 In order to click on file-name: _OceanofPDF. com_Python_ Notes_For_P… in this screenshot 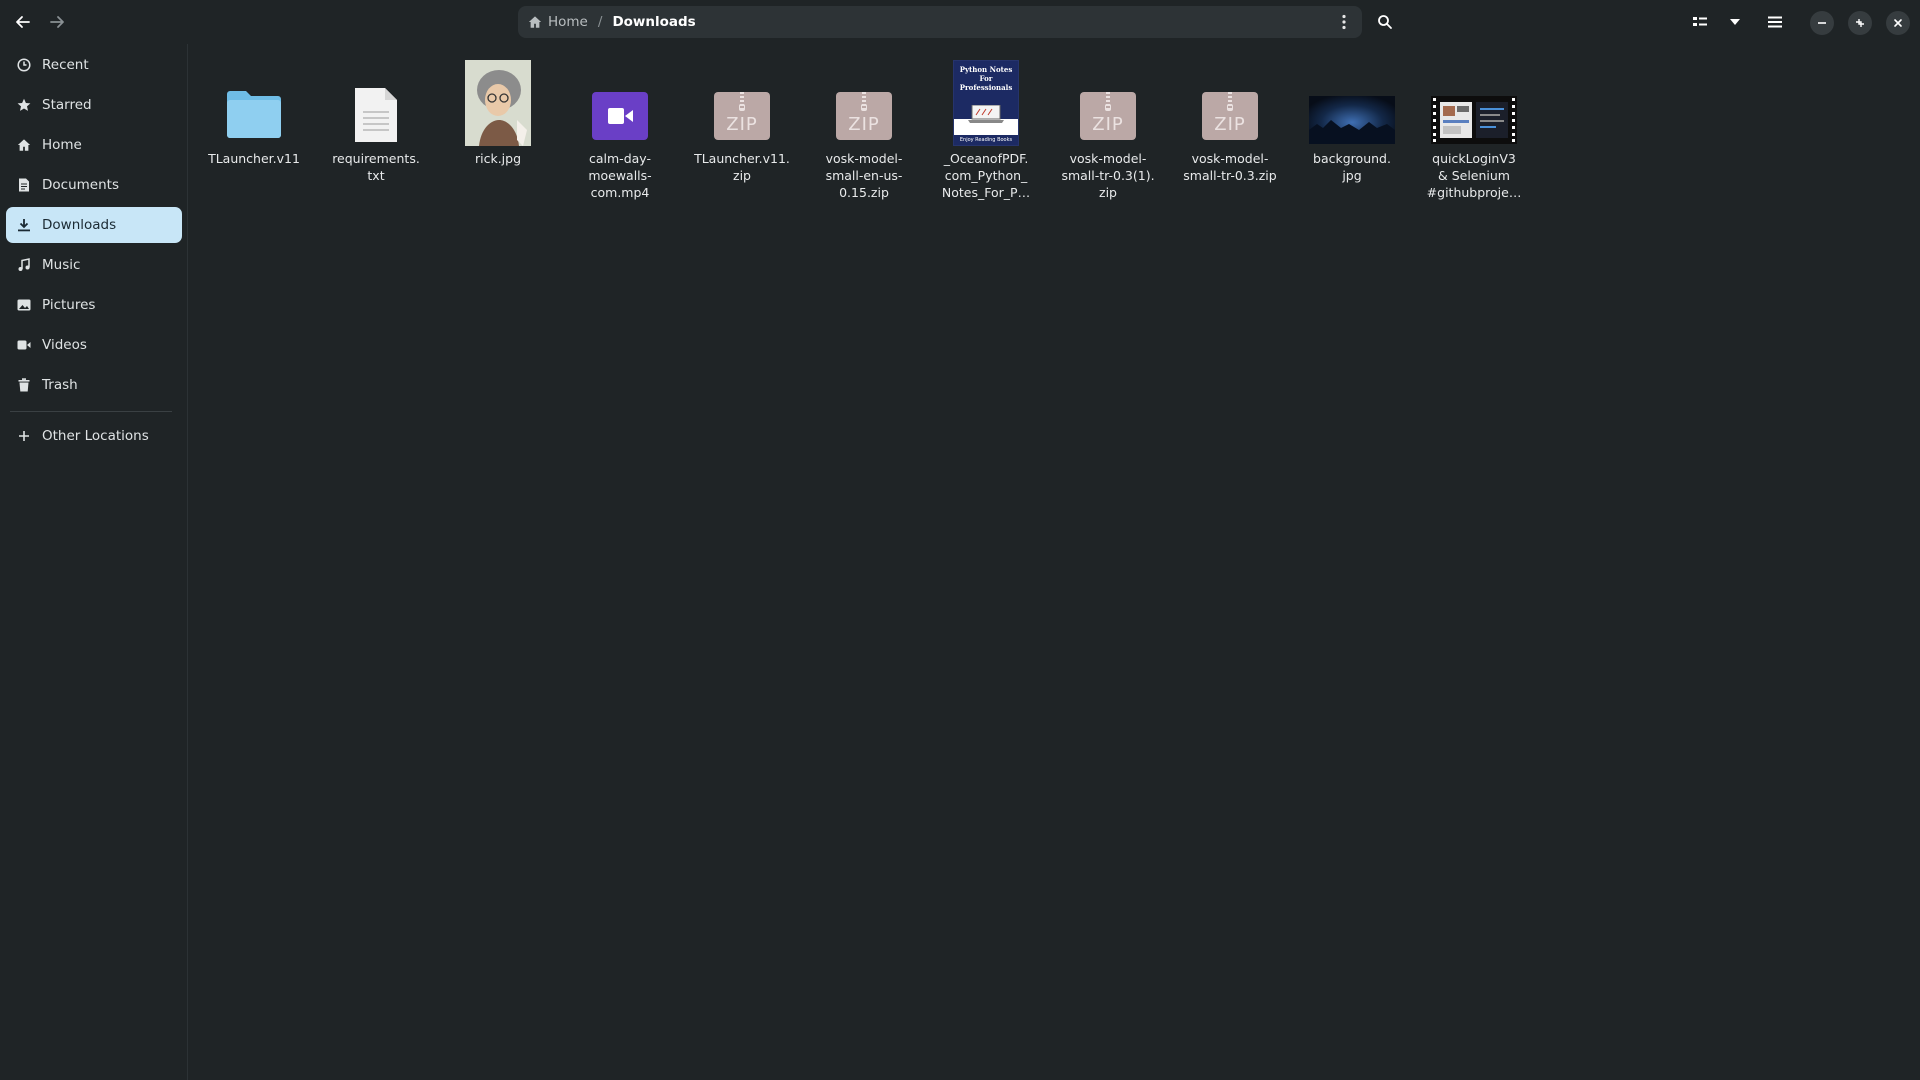, I will do `click(986, 175)`.